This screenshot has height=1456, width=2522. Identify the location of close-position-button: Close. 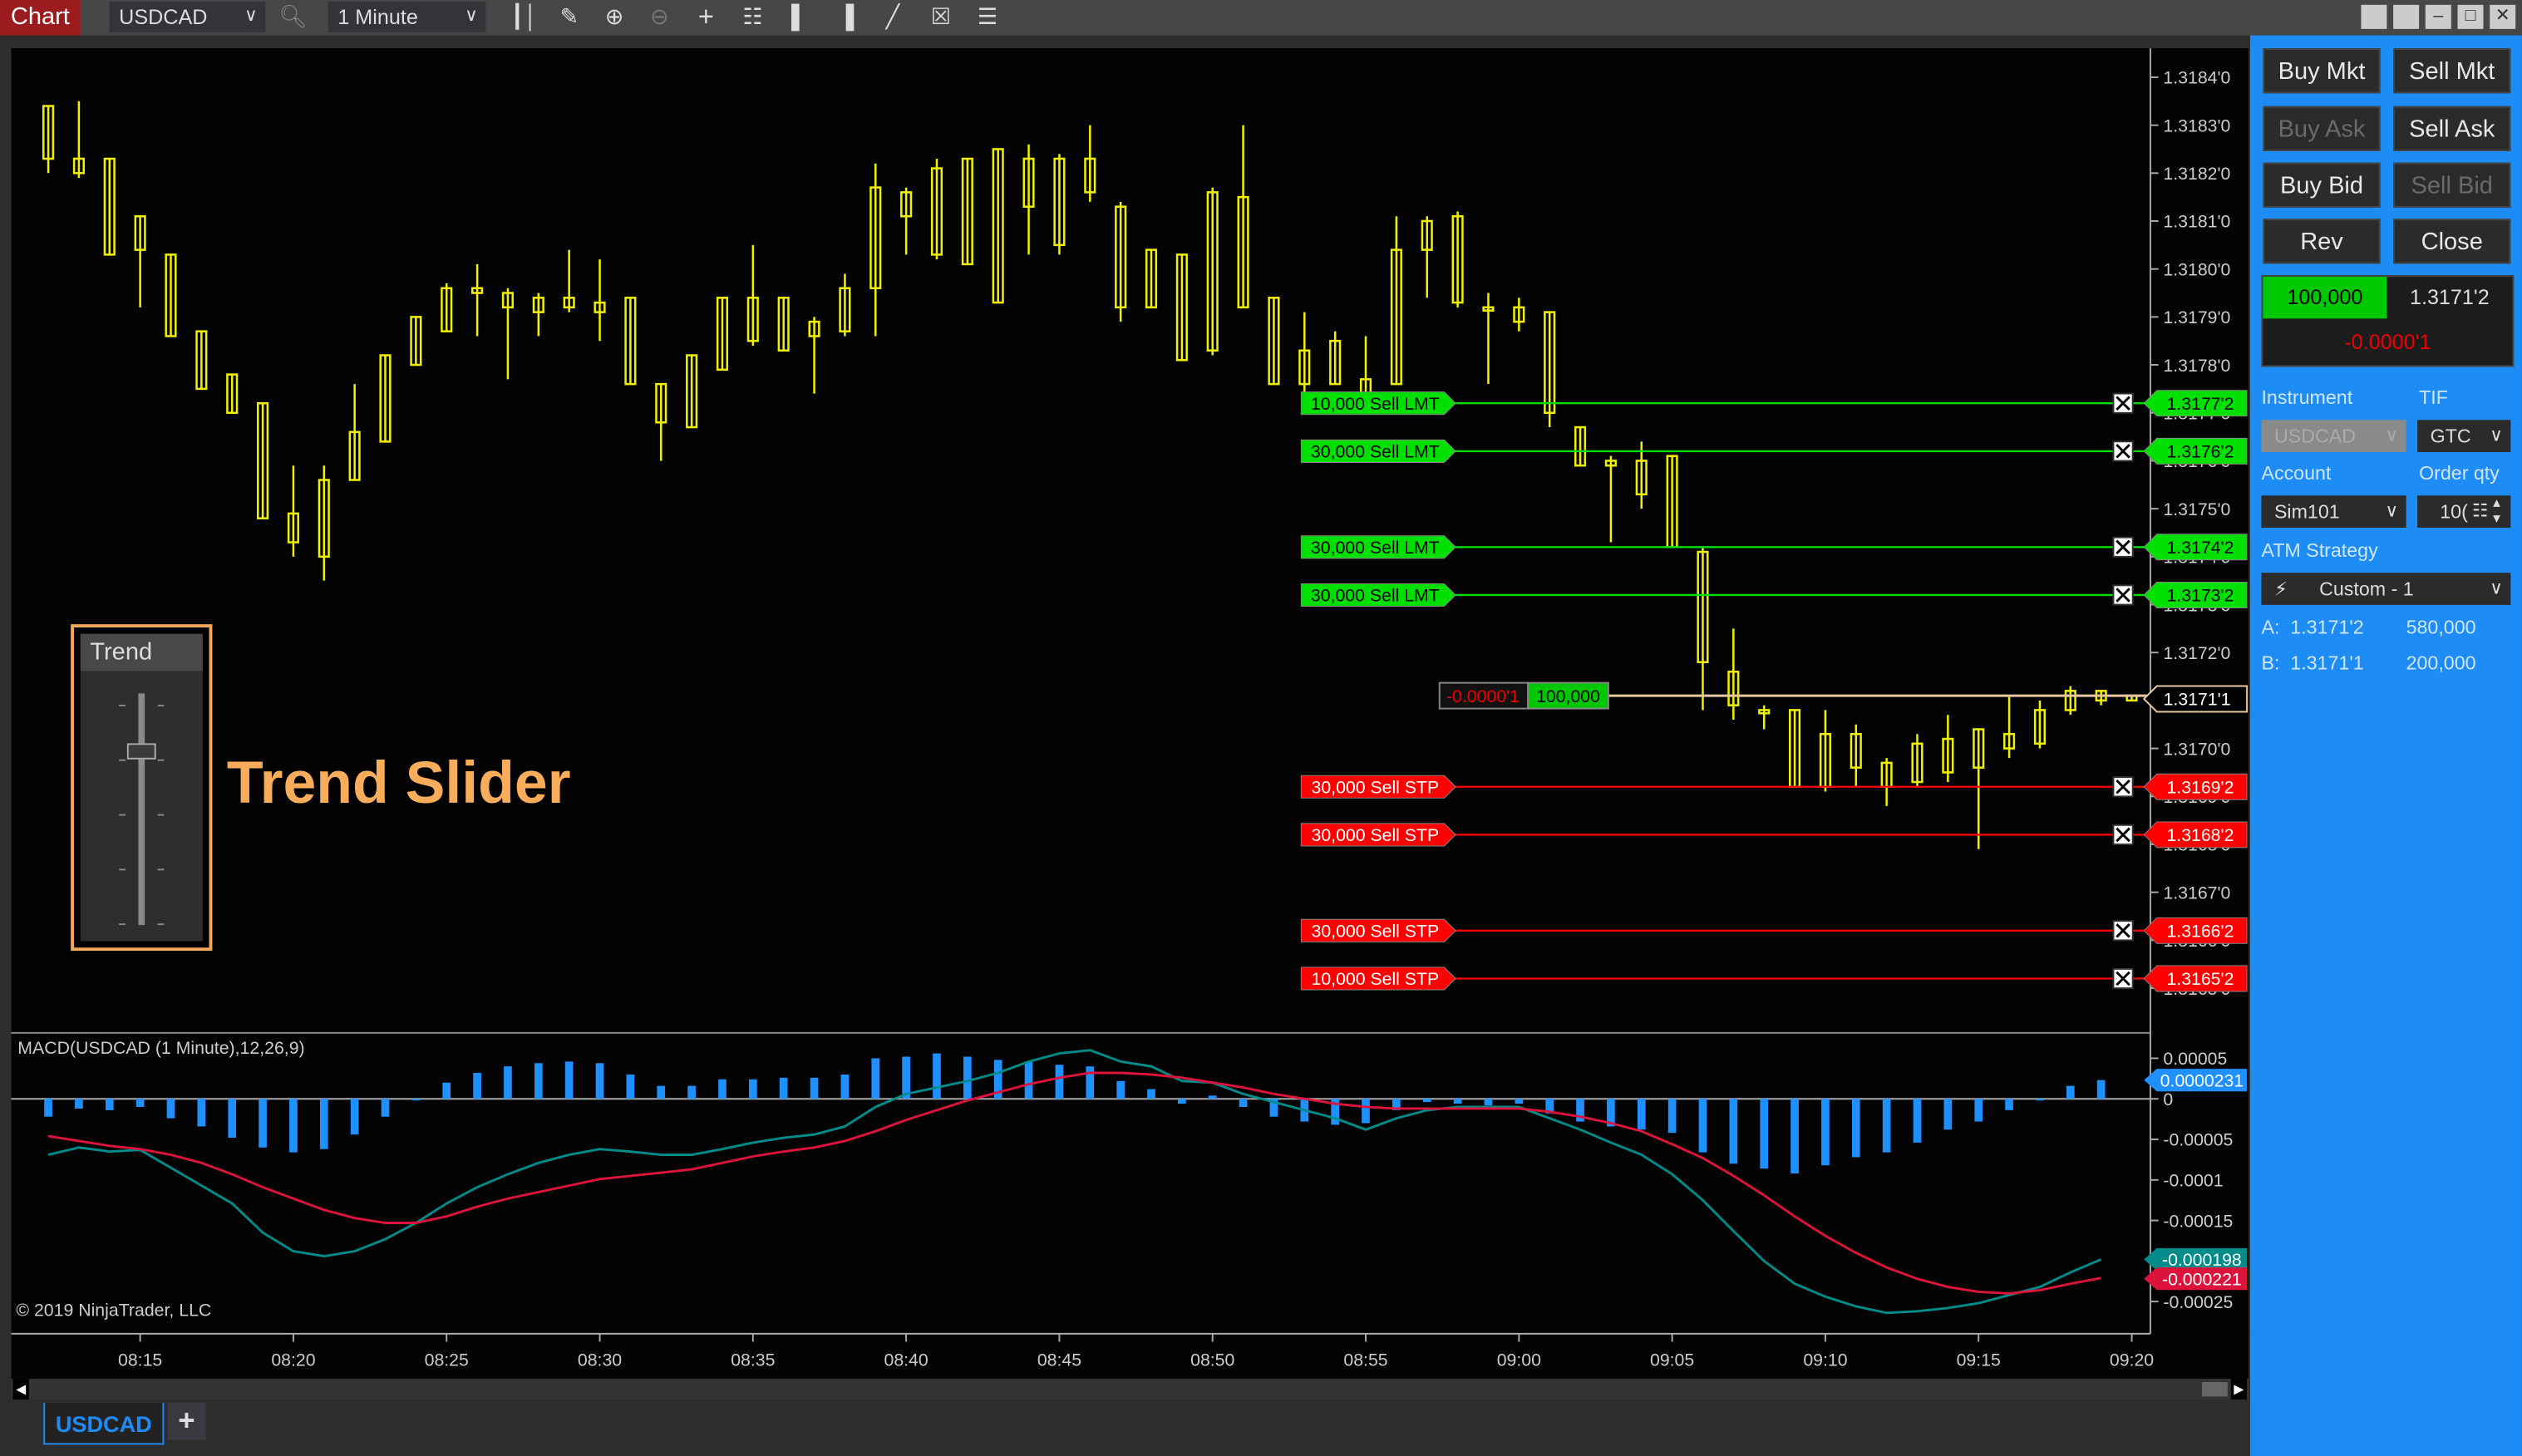
(2452, 241).